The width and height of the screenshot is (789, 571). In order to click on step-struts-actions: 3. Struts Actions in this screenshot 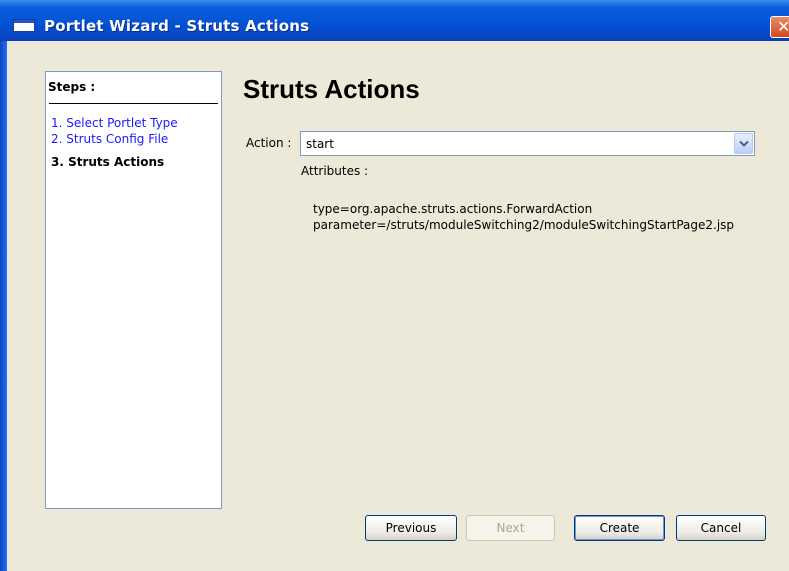, I will do `click(108, 162)`.